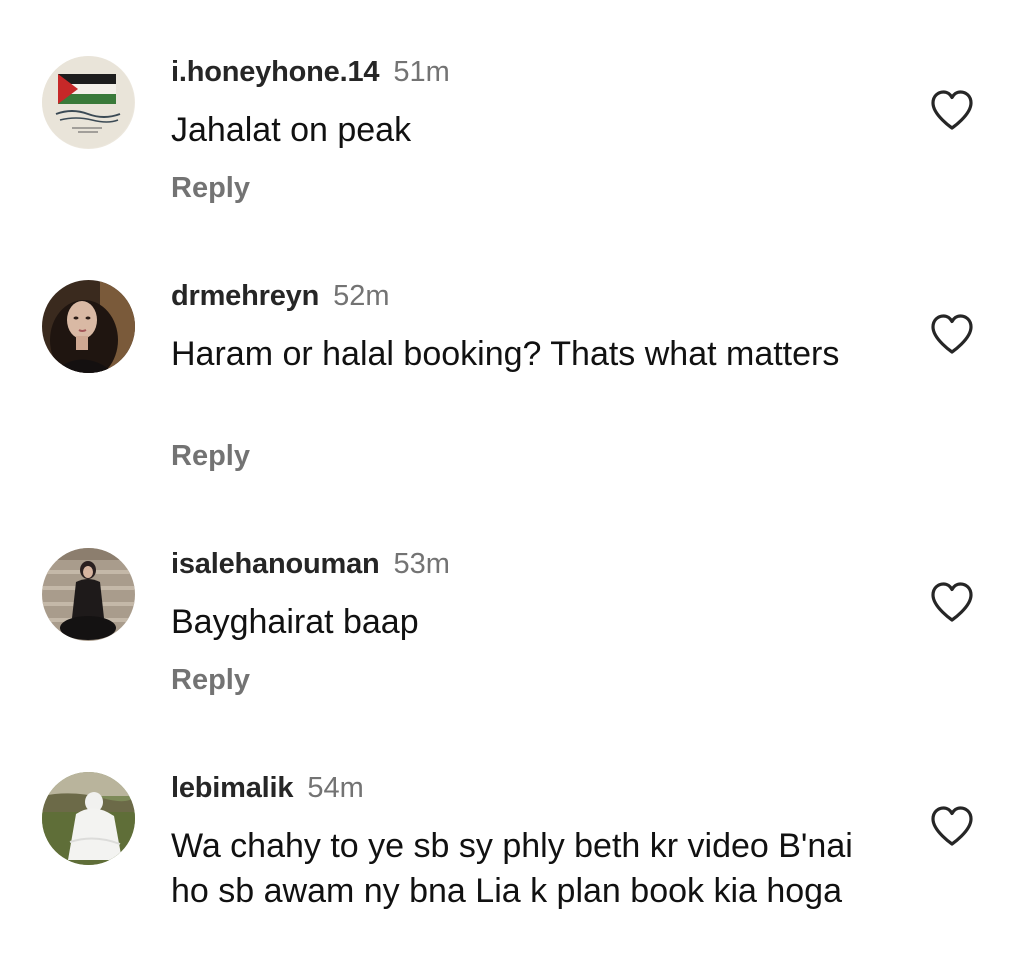 The image size is (1024, 978). What do you see at coordinates (421, 564) in the screenshot?
I see `timestamp: 53m` at bounding box center [421, 564].